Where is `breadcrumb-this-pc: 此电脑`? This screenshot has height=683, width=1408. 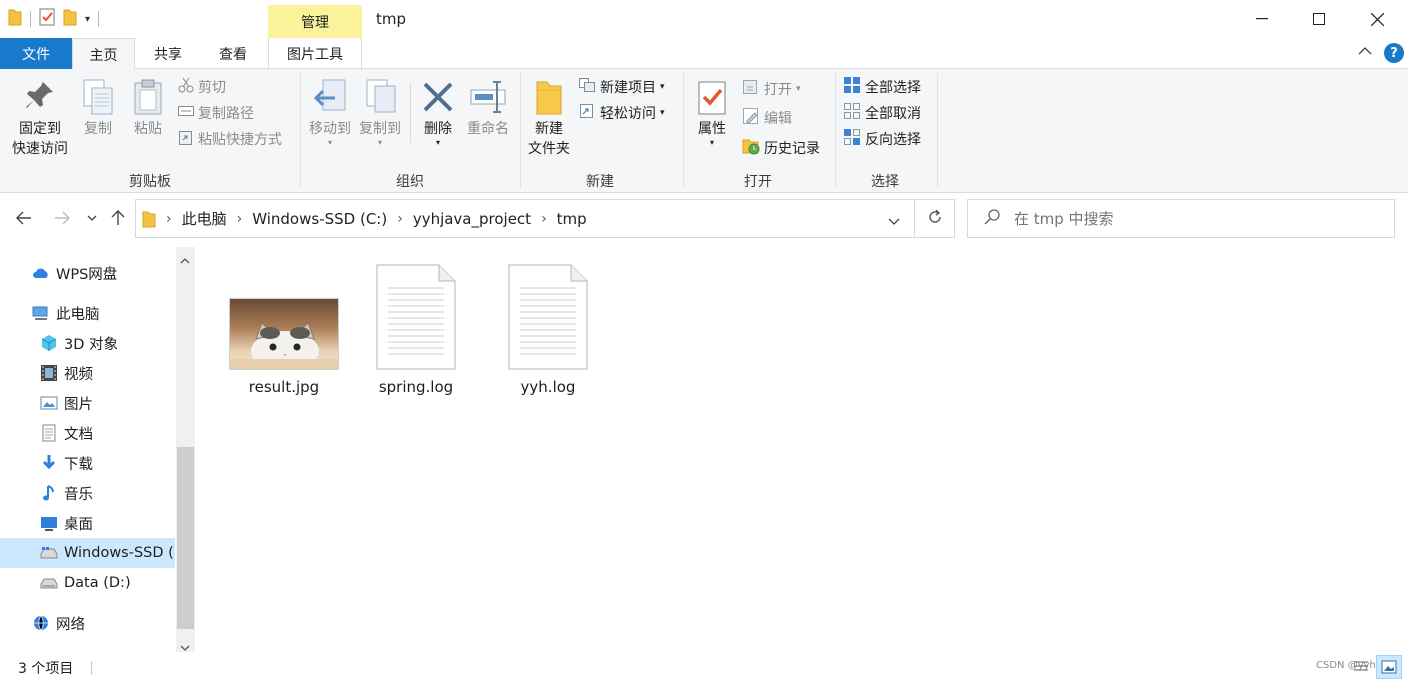
breadcrumb-this-pc: 此电脑 is located at coordinates (204, 218).